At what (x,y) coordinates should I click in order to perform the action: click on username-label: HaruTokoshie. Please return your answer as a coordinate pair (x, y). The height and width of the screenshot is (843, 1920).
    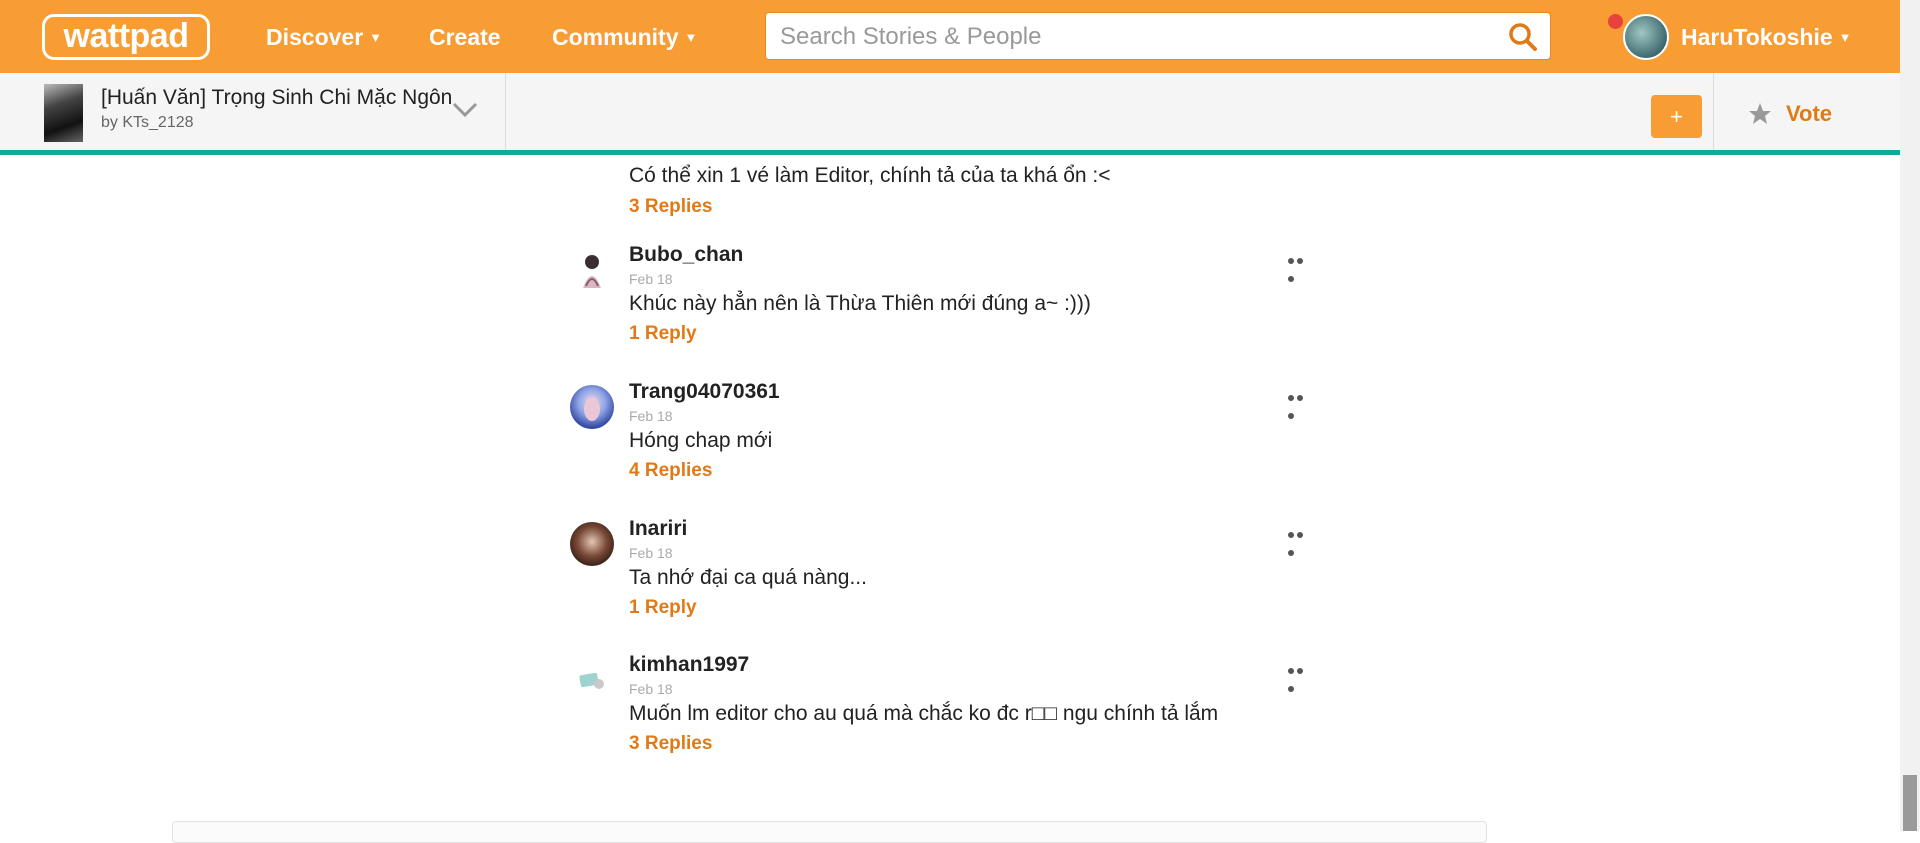
    Looking at the image, I should click on (1757, 37).